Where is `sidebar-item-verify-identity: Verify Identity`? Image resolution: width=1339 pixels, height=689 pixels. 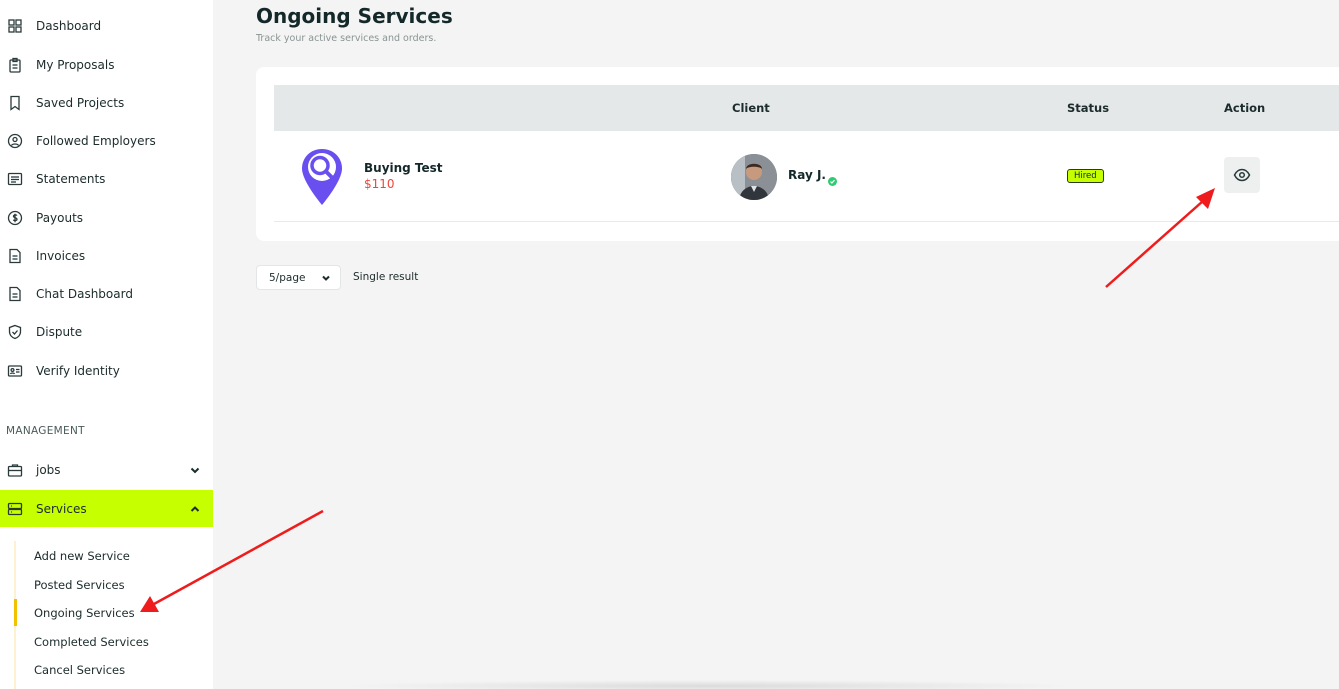
sidebar-item-verify-identity: Verify Identity is located at coordinates (106, 371).